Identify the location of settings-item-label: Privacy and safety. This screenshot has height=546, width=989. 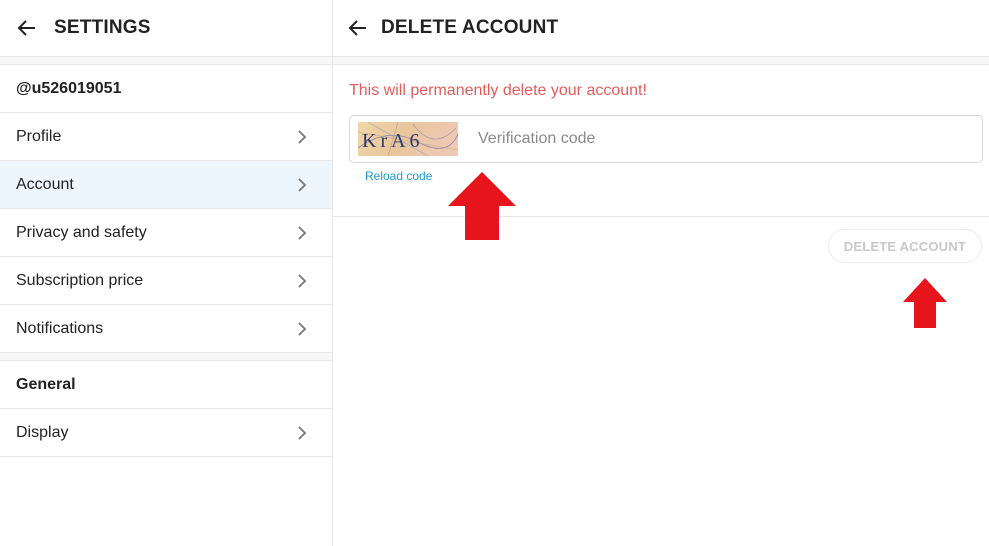
(81, 232).